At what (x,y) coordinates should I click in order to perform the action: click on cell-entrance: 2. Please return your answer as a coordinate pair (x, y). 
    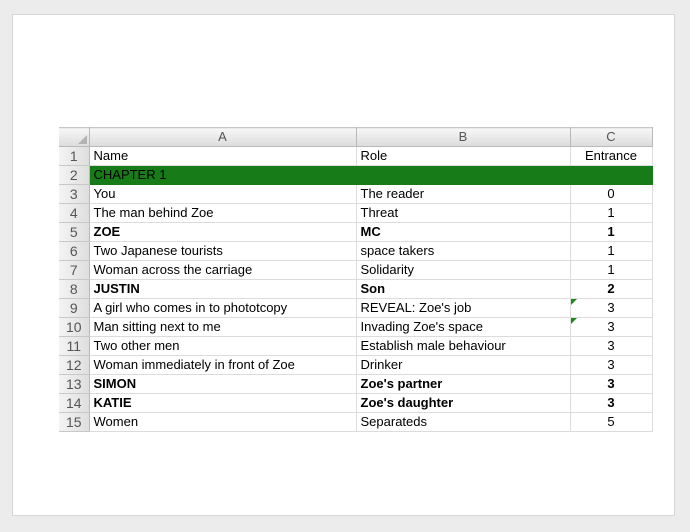
    Looking at the image, I should click on (611, 289).